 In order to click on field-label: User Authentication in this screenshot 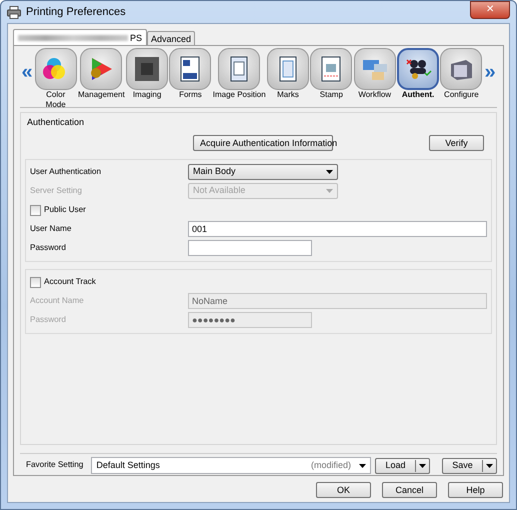, I will do `click(66, 172)`.